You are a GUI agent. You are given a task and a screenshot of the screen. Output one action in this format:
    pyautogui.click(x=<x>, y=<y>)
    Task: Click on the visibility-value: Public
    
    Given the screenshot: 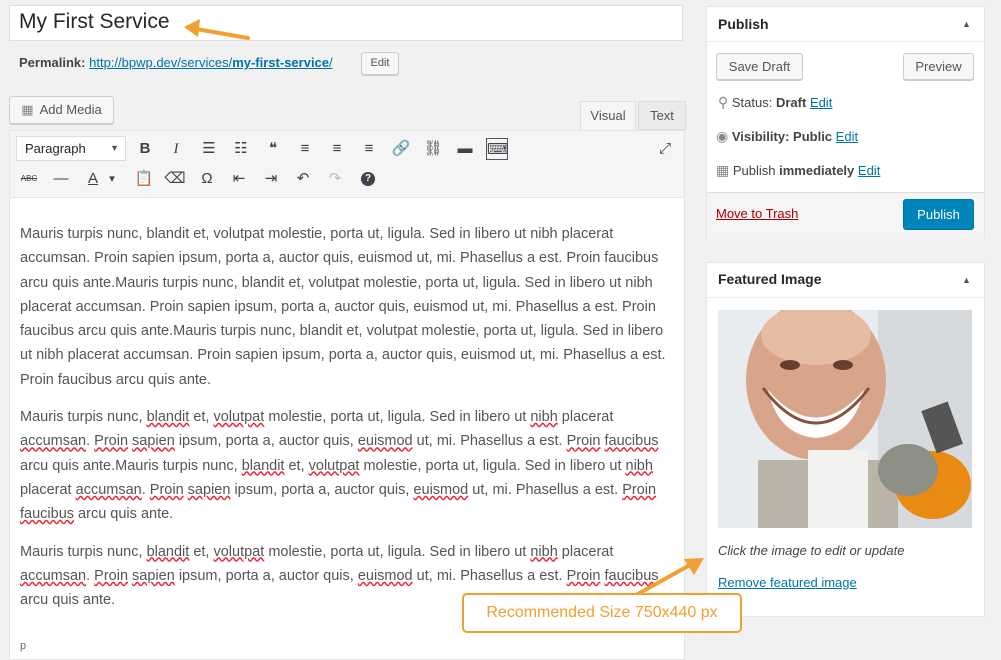 What is the action you would take?
    pyautogui.click(x=813, y=136)
    